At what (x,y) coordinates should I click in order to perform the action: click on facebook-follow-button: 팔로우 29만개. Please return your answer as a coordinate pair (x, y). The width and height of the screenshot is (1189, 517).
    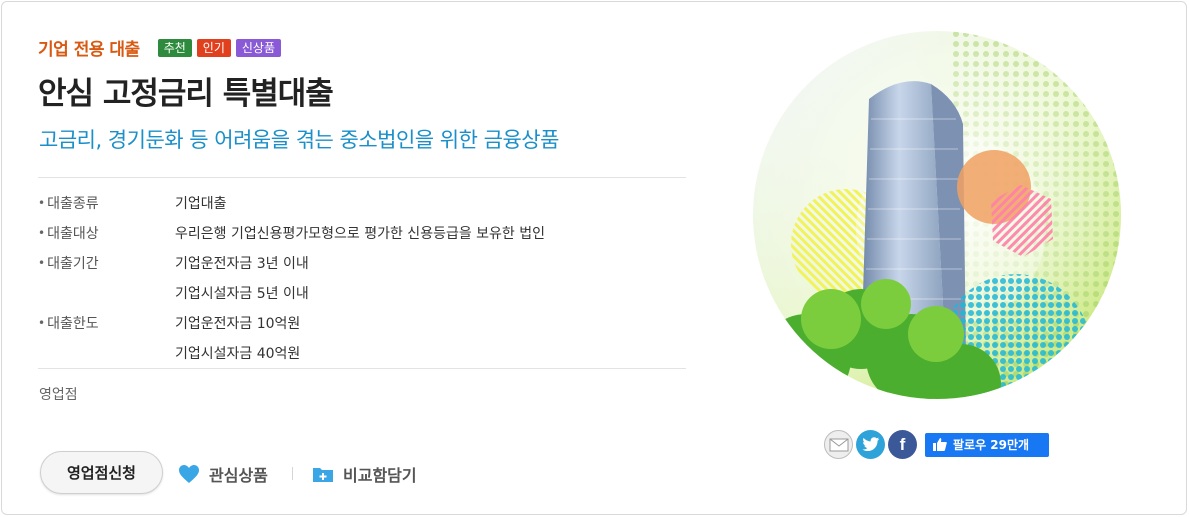
    Looking at the image, I should click on (987, 444).